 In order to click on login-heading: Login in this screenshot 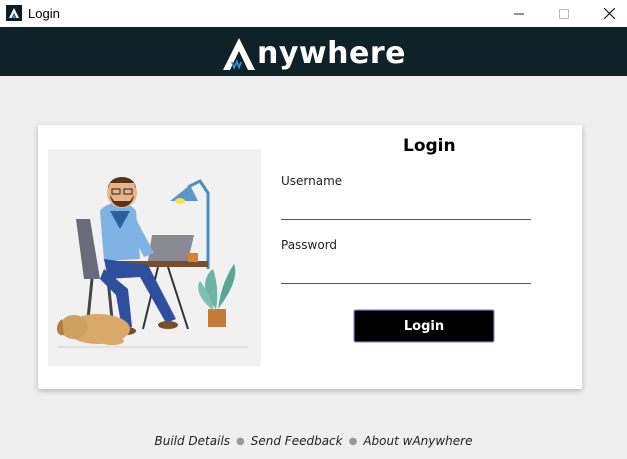, I will do `click(429, 146)`.